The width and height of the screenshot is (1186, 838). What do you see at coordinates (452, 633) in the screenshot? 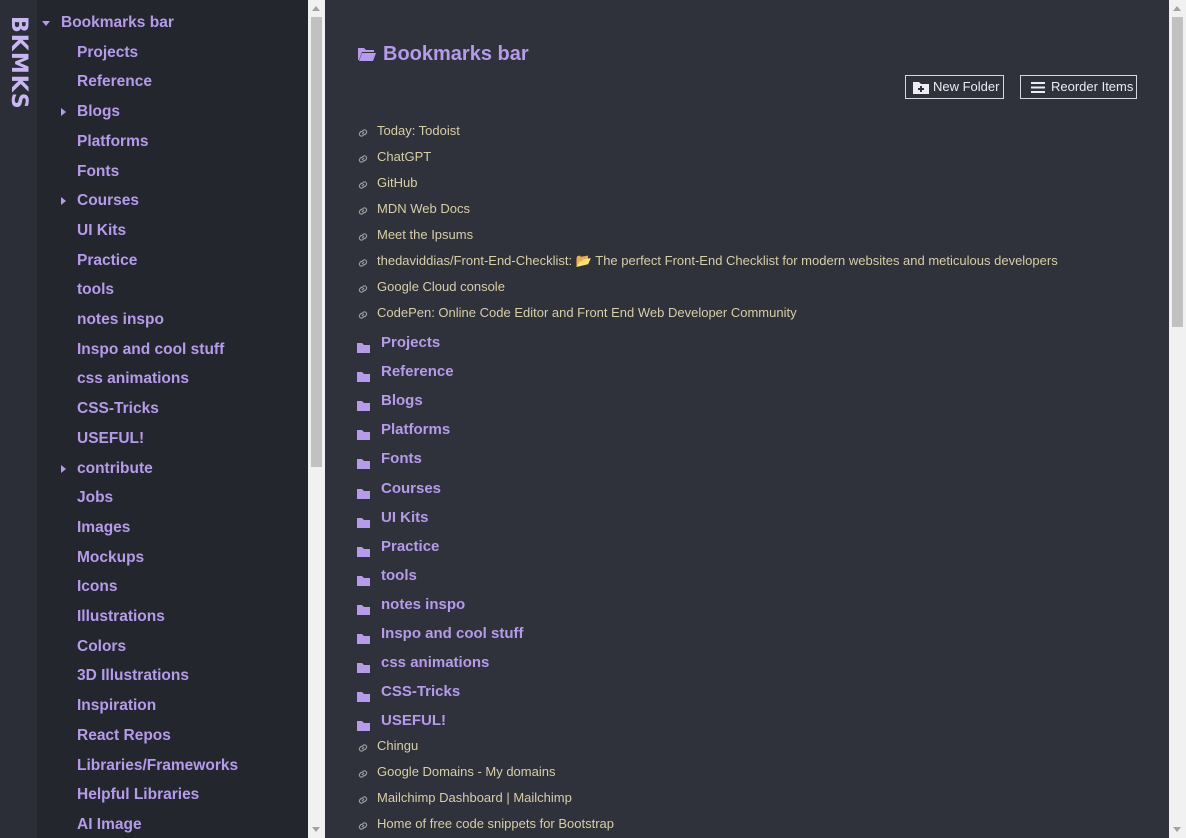
I see `bookmark-folder-label: Inspo and cool stuff` at bounding box center [452, 633].